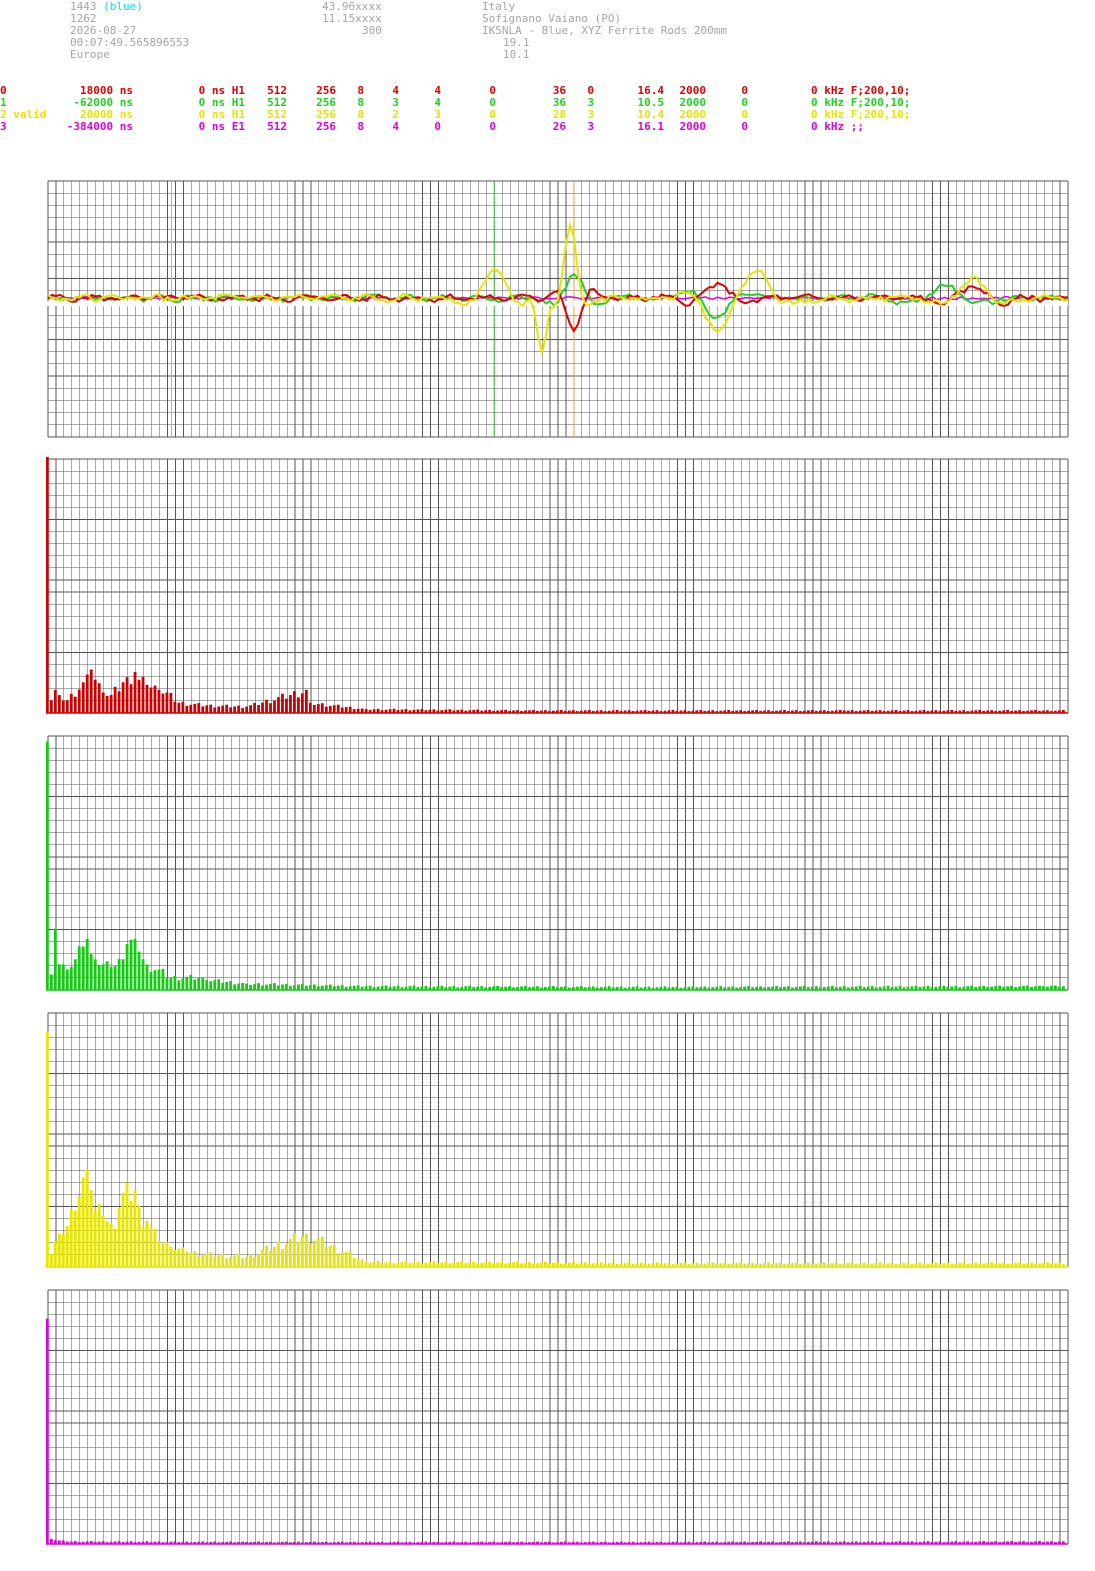 This screenshot has height=1571, width=1095. I want to click on spectrum-yellow-bars, so click(555, 1149).